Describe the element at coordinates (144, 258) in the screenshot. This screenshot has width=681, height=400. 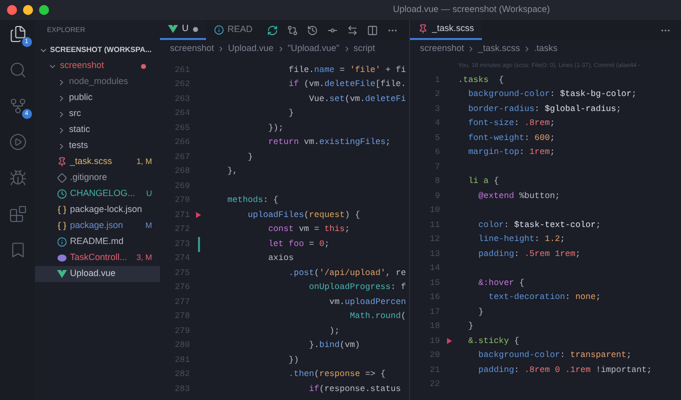
I see `git-status: 3, M` at that location.